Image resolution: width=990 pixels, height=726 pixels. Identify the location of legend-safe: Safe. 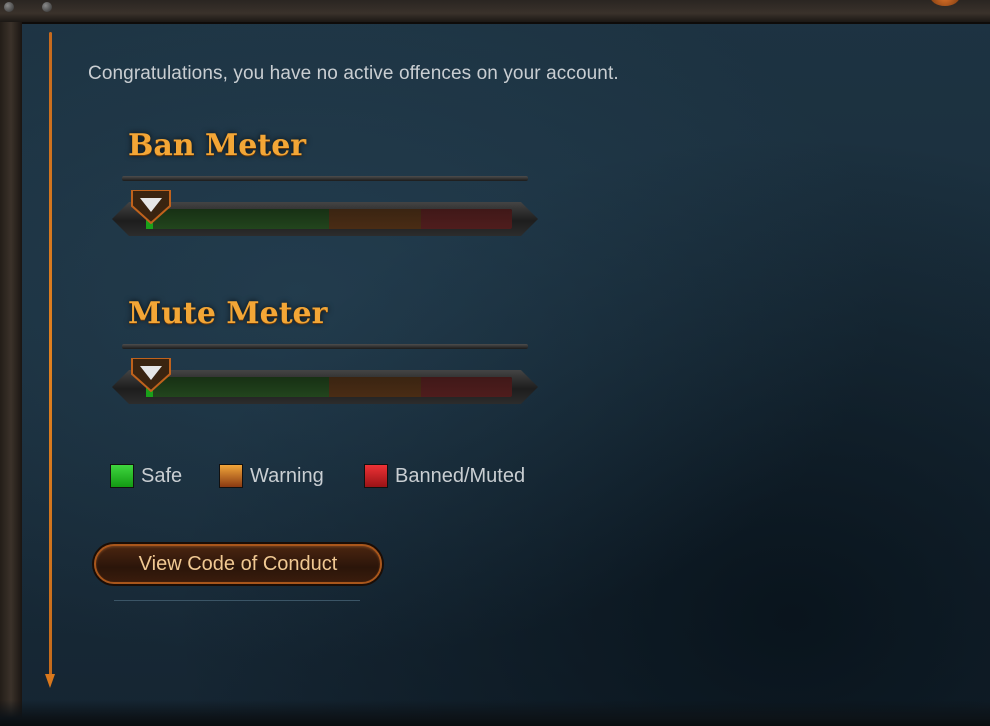
(146, 476).